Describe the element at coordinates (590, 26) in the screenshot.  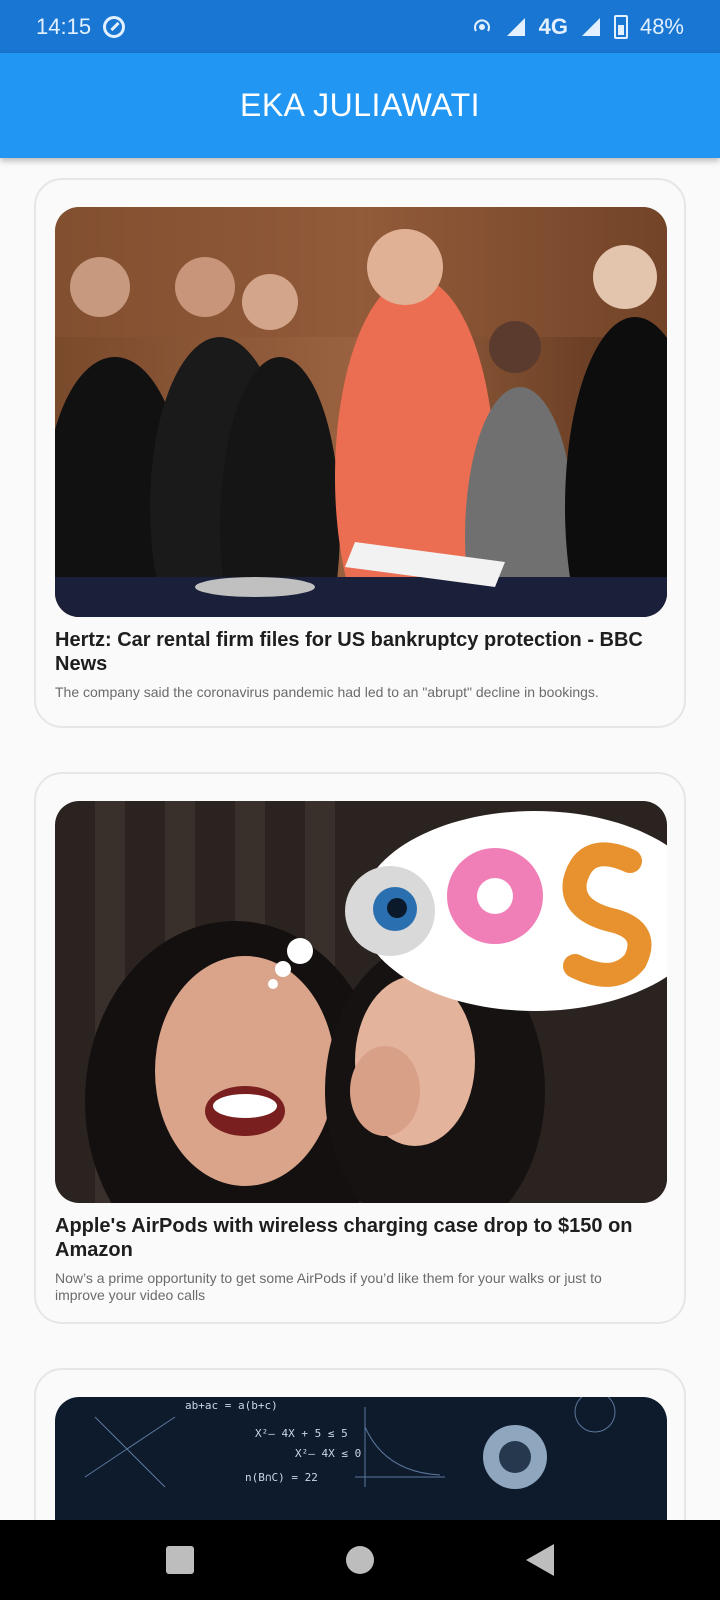
I see `signal-2-icon` at that location.